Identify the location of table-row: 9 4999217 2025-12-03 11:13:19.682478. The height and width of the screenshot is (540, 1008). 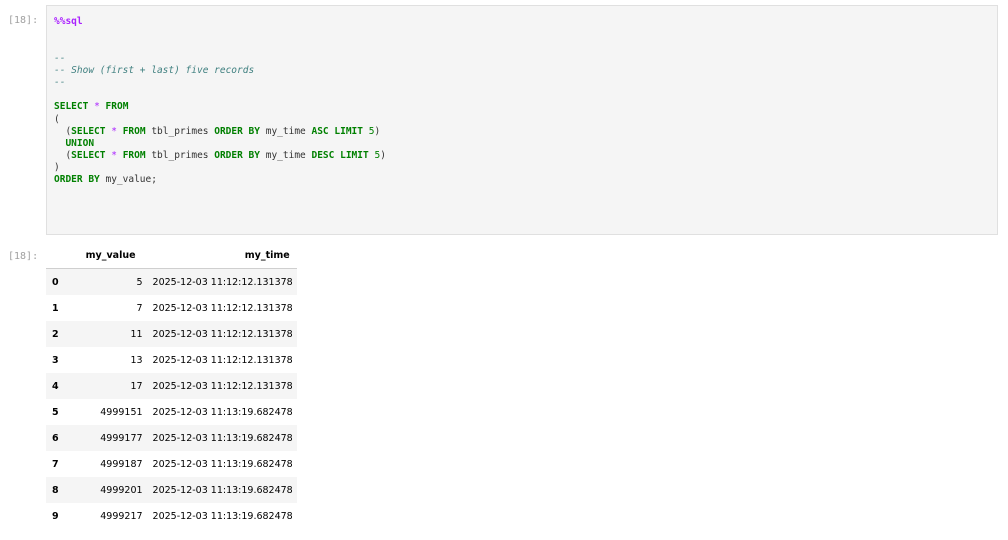
(171, 516).